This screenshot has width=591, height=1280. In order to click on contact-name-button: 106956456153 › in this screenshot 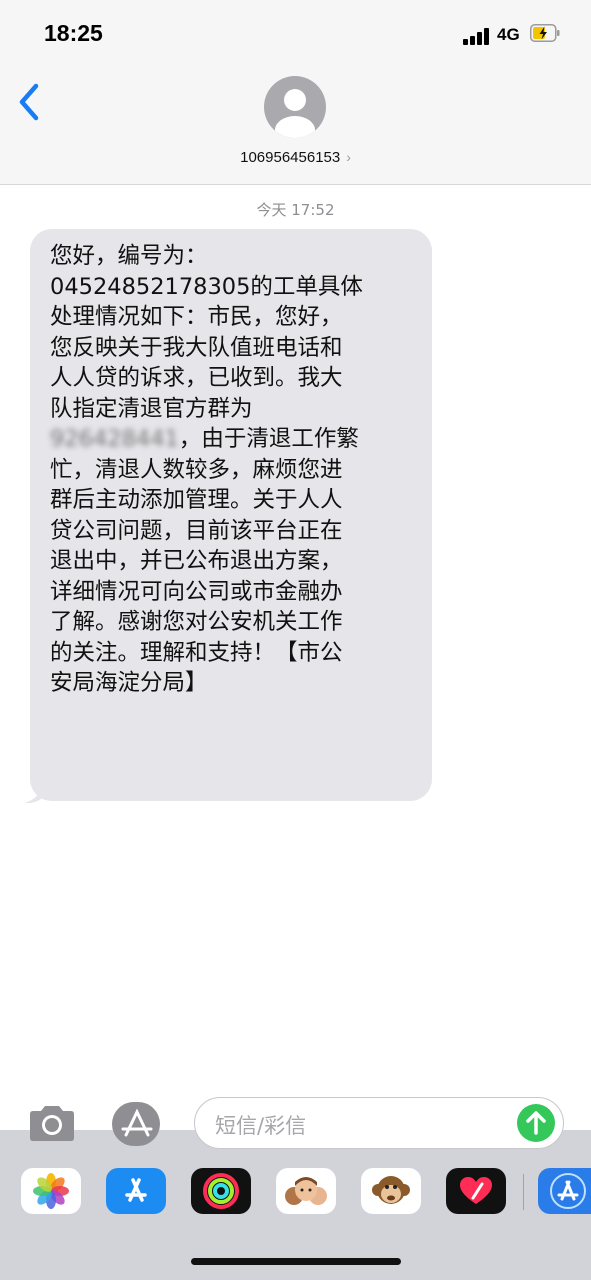, I will do `click(295, 157)`.